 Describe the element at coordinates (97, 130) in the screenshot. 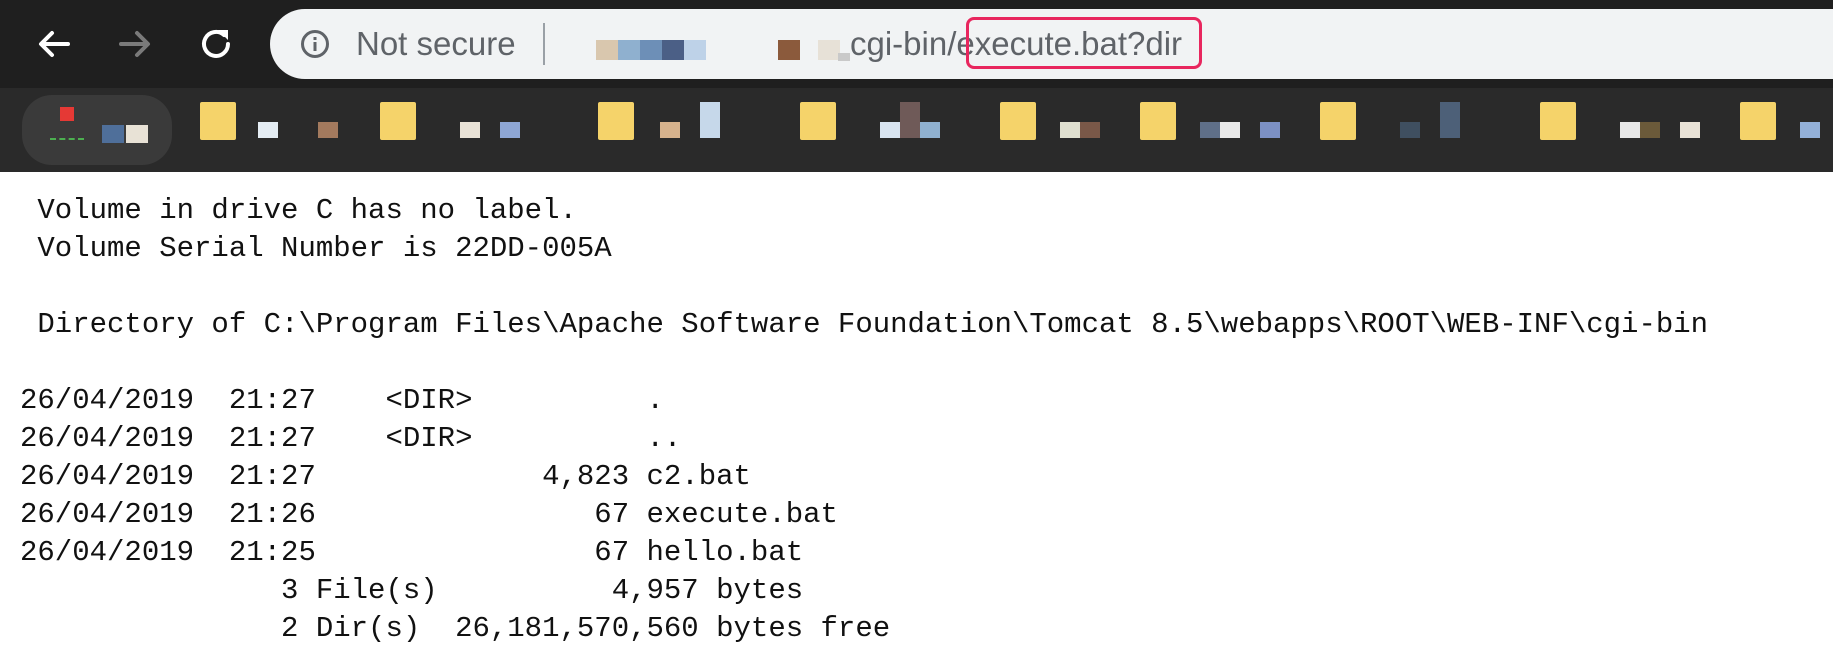

I see `apps-shortcut-button` at that location.